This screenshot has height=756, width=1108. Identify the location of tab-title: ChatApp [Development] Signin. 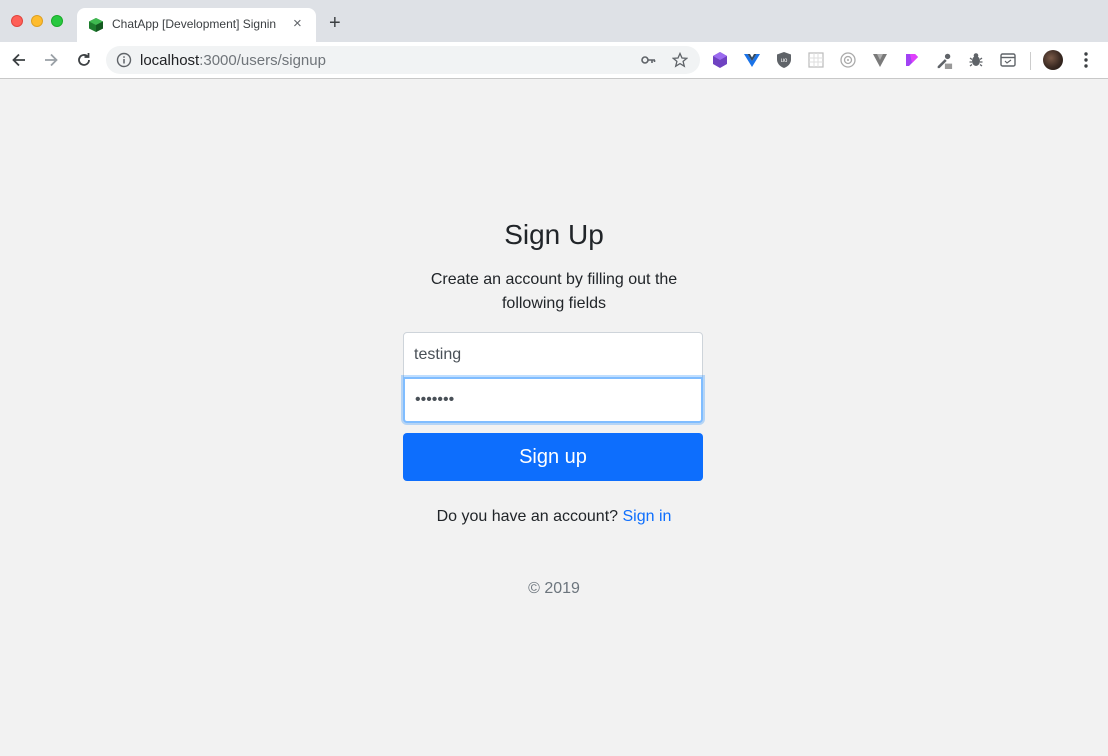
(194, 24).